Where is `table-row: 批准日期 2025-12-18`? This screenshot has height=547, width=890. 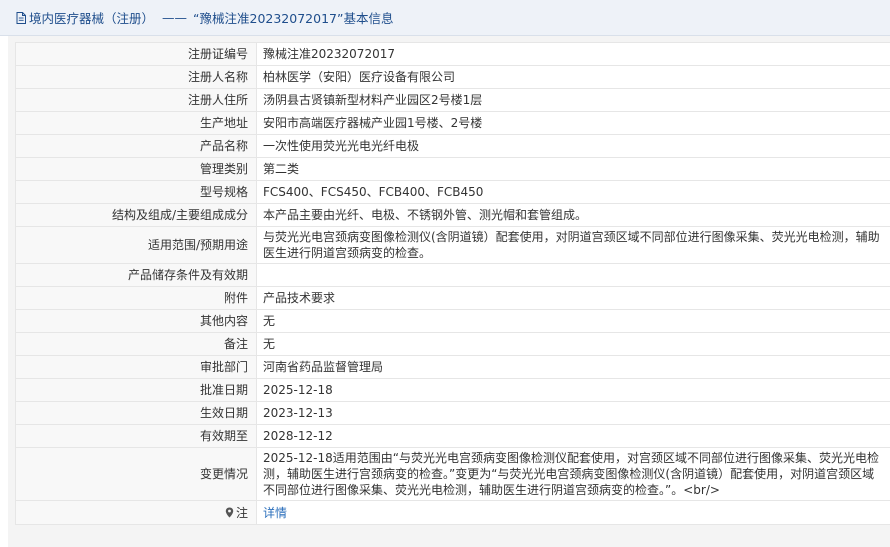 table-row: 批准日期 2025-12-18 is located at coordinates (452, 390).